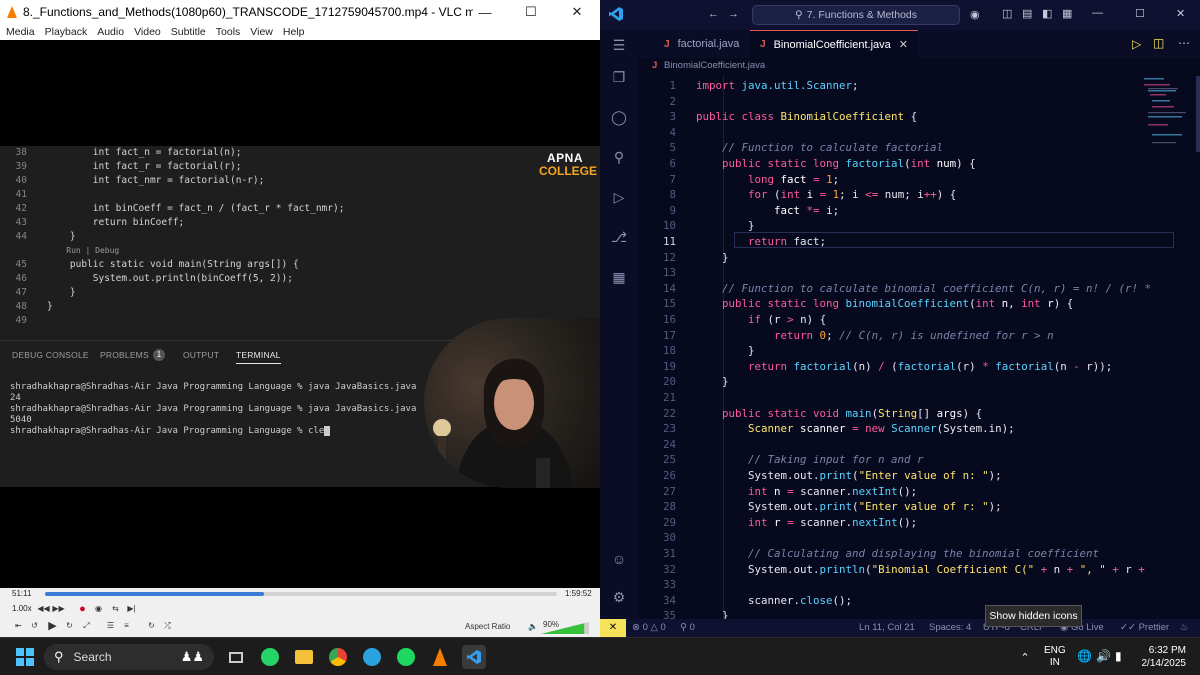  What do you see at coordinates (733, 14) in the screenshot?
I see `forward-arrow-icon: →` at bounding box center [733, 14].